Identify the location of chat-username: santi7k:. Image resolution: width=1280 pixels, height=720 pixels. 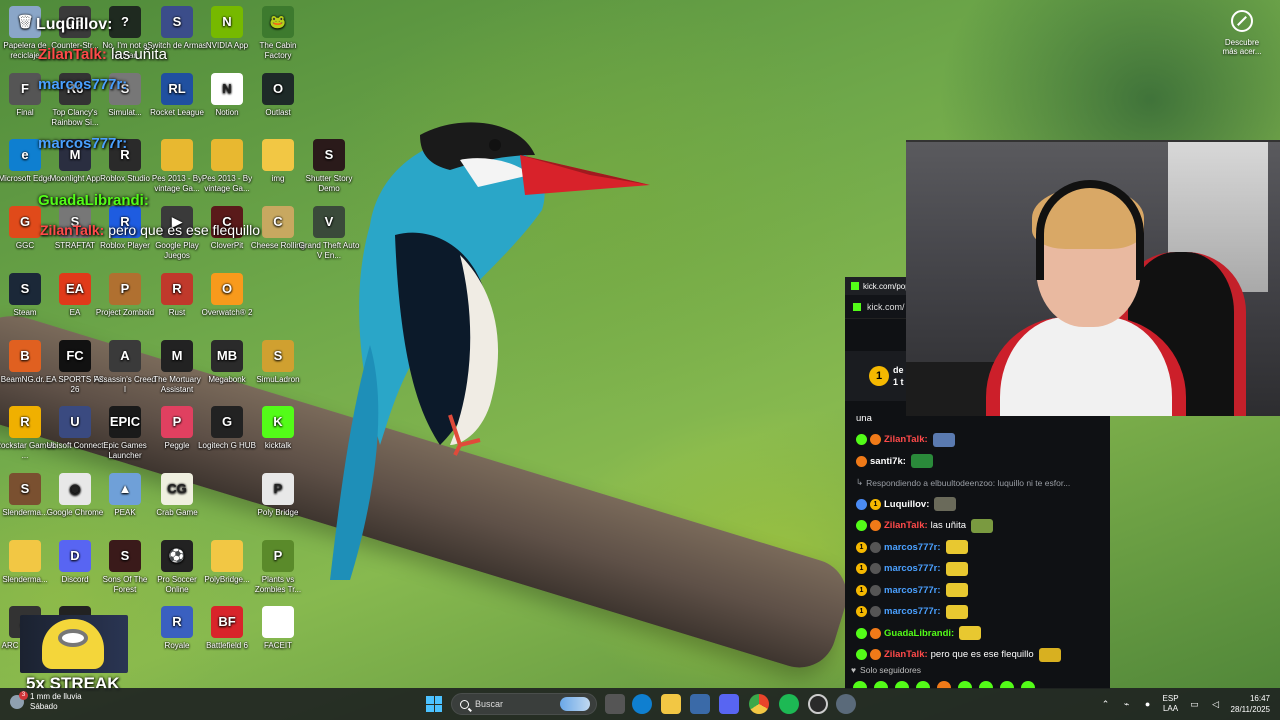
(888, 461).